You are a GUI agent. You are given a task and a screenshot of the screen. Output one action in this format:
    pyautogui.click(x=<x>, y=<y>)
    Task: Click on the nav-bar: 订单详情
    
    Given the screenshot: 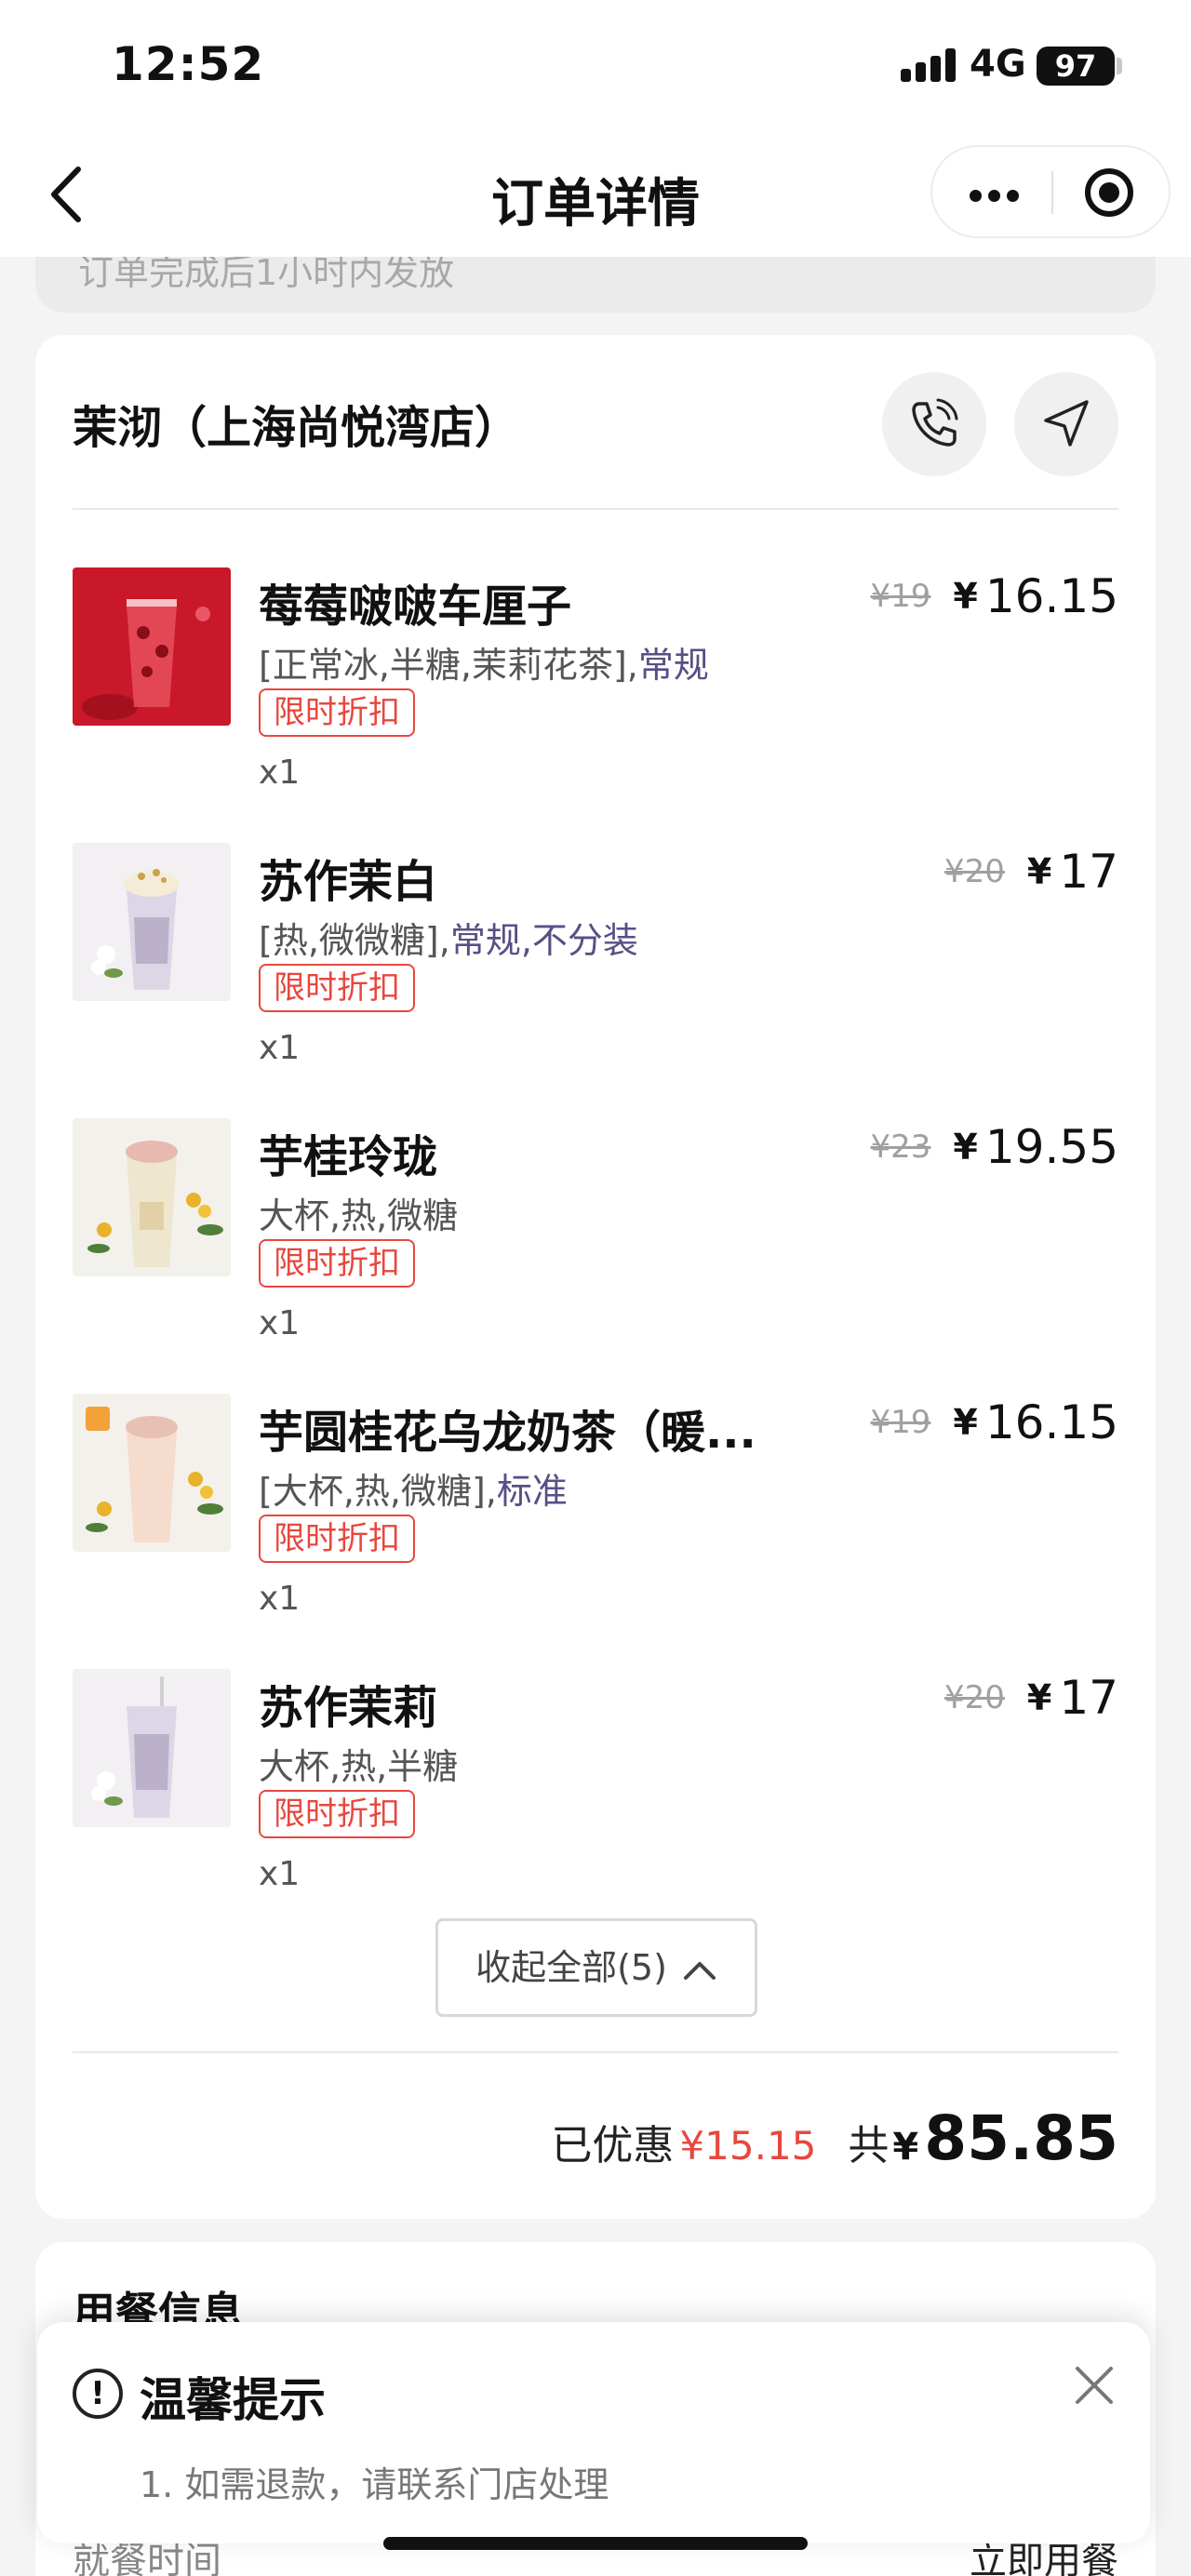 What is the action you would take?
    pyautogui.click(x=595, y=193)
    